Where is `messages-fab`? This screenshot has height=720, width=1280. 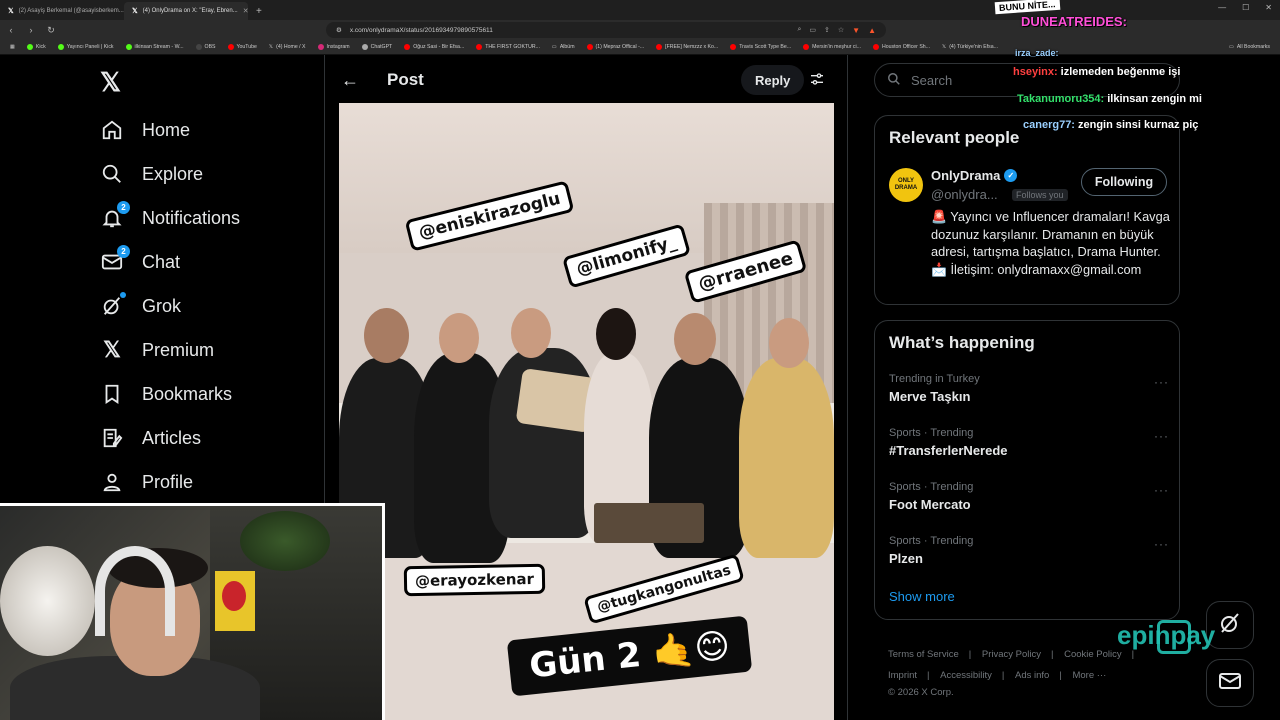 messages-fab is located at coordinates (1230, 683).